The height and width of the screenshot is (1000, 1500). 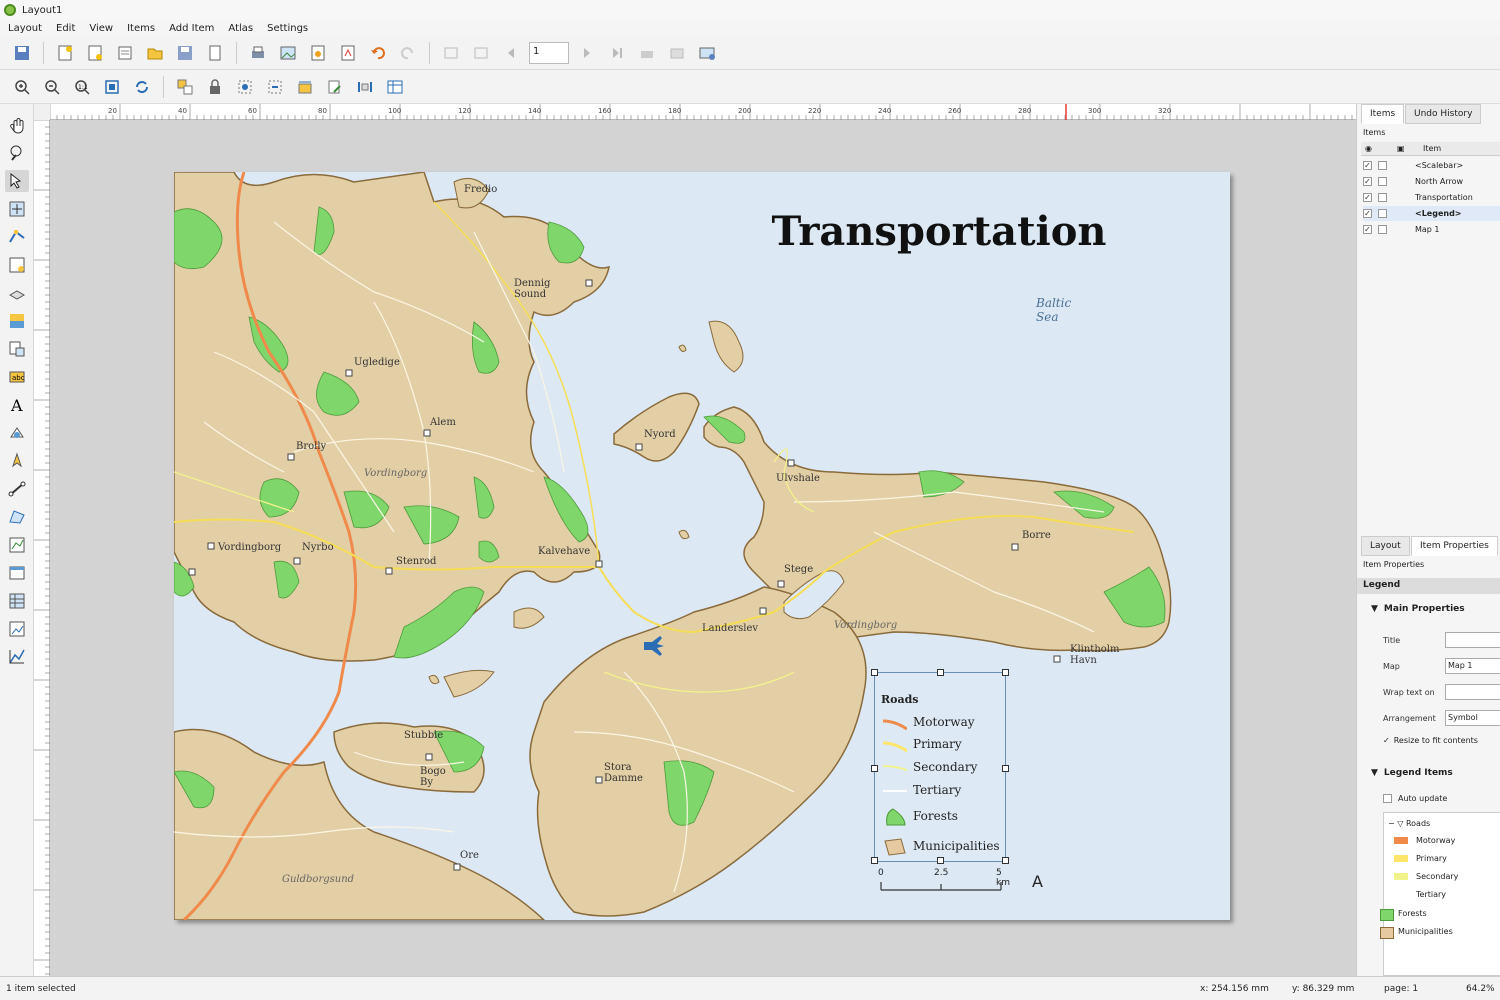 What do you see at coordinates (287, 28) in the screenshot?
I see `menu-settings: Settings` at bounding box center [287, 28].